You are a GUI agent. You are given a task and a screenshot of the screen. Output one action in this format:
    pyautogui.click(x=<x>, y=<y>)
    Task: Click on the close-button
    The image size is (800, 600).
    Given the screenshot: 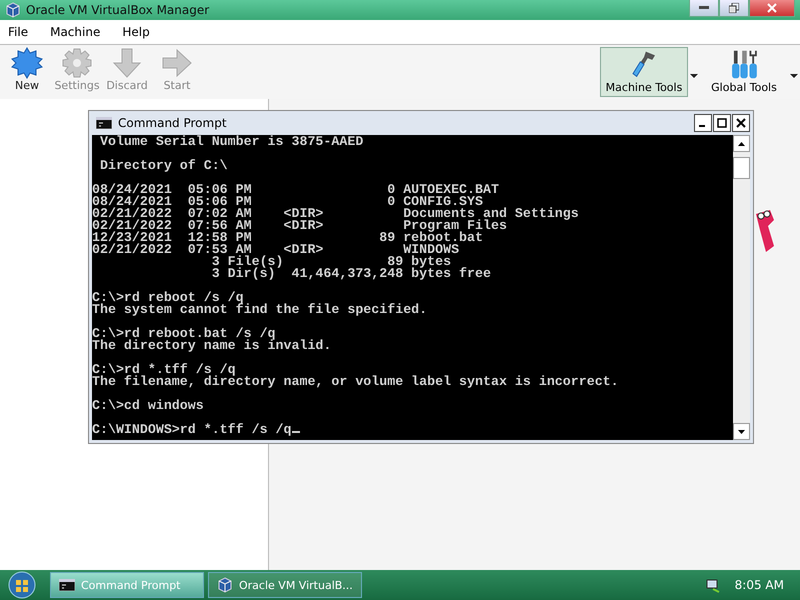 What is the action you would take?
    pyautogui.click(x=741, y=123)
    